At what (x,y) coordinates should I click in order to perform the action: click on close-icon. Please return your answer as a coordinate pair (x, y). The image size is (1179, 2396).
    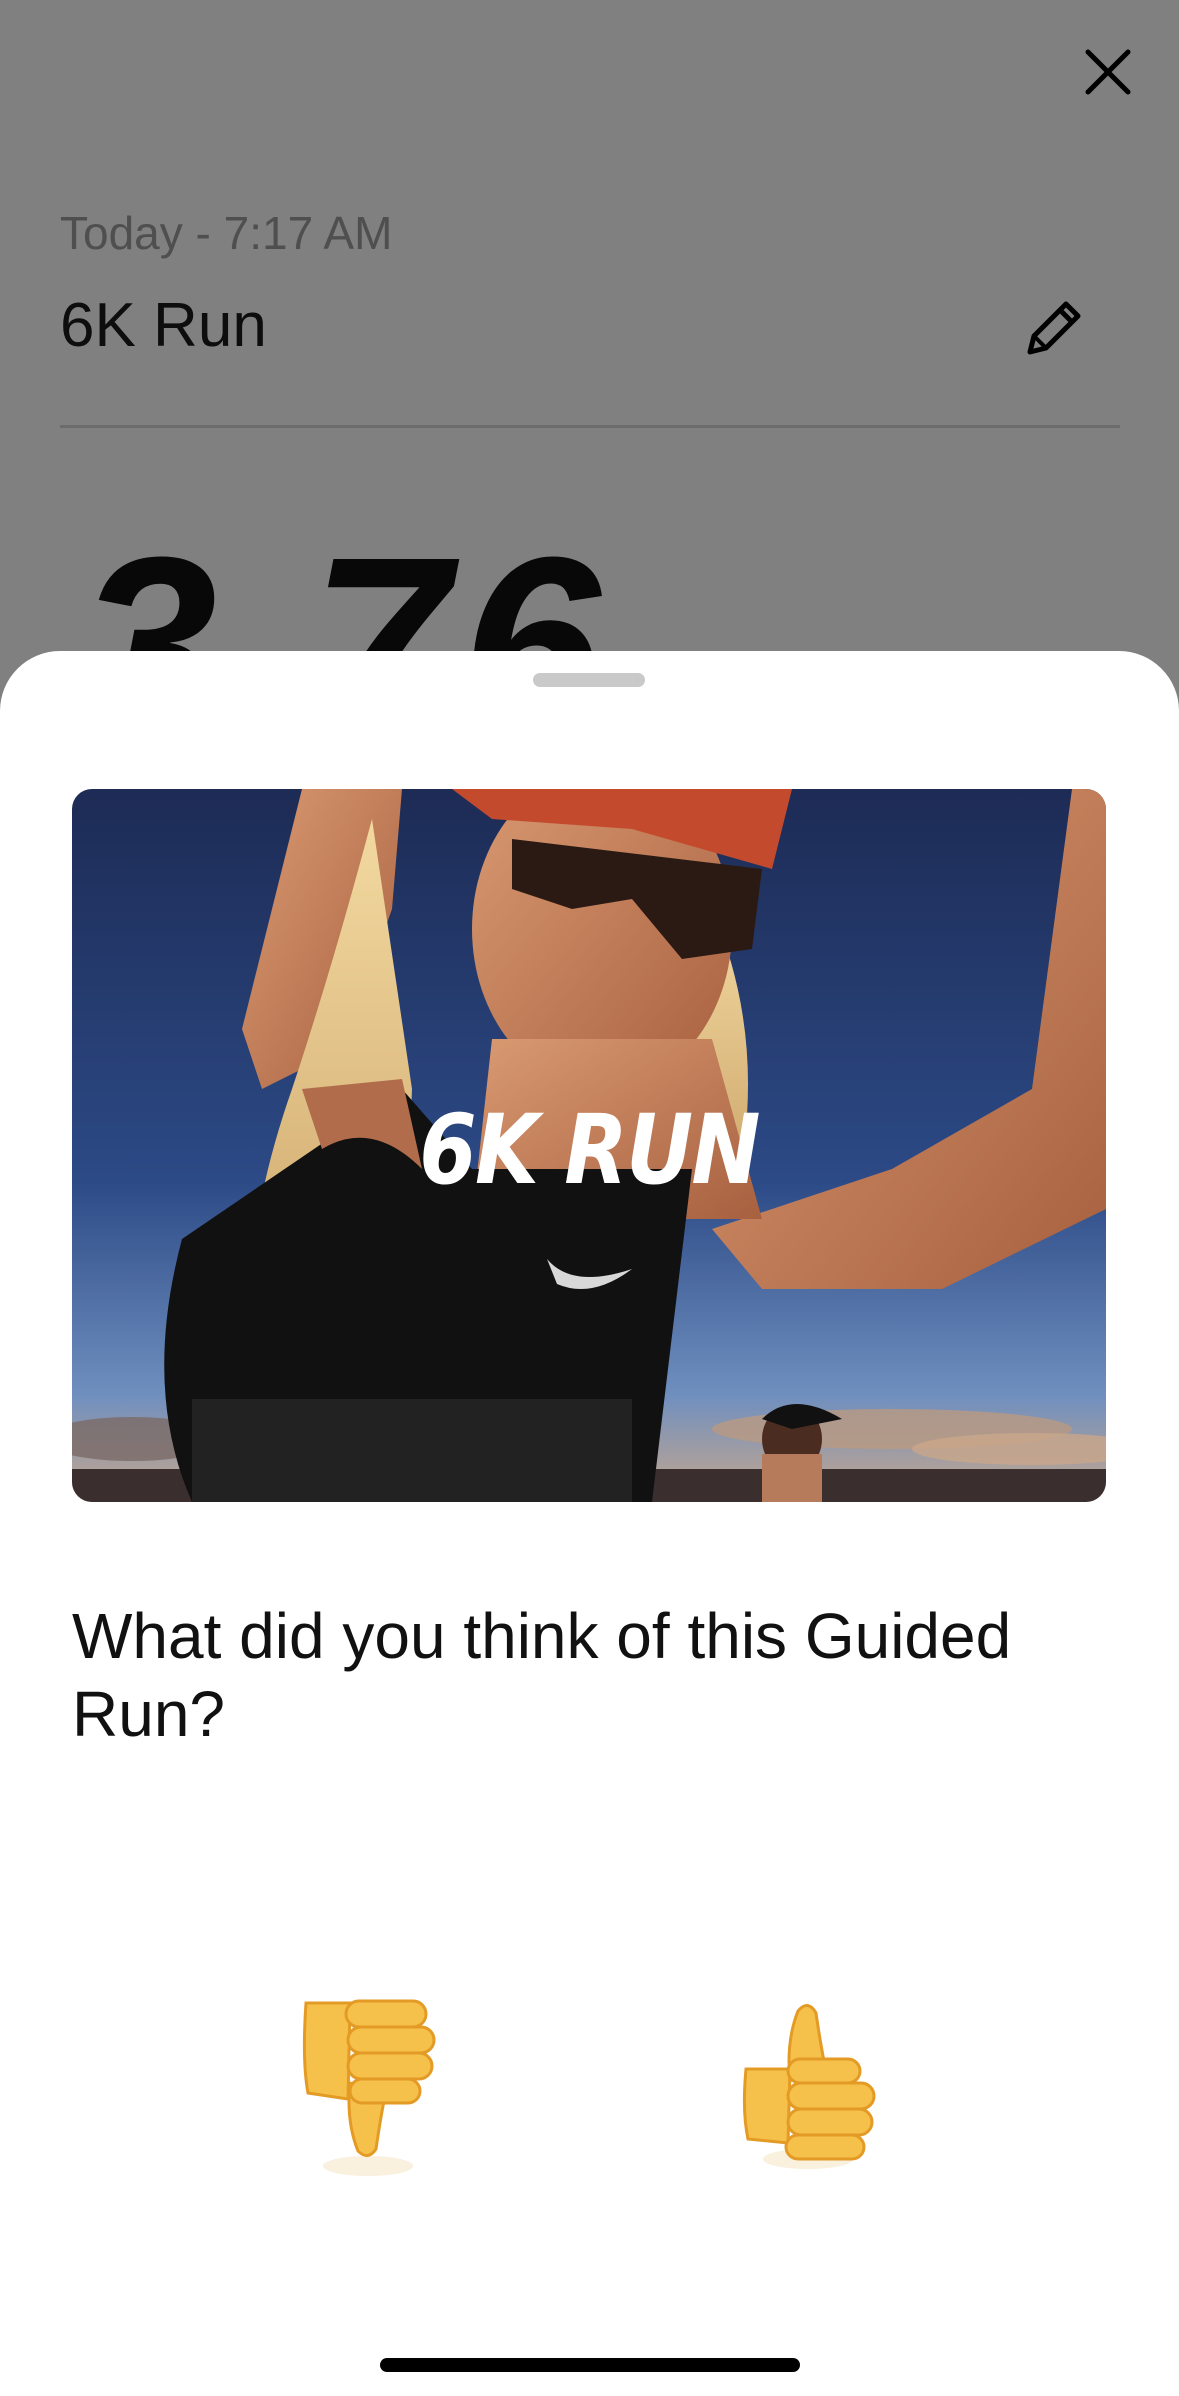
    Looking at the image, I should click on (1108, 72).